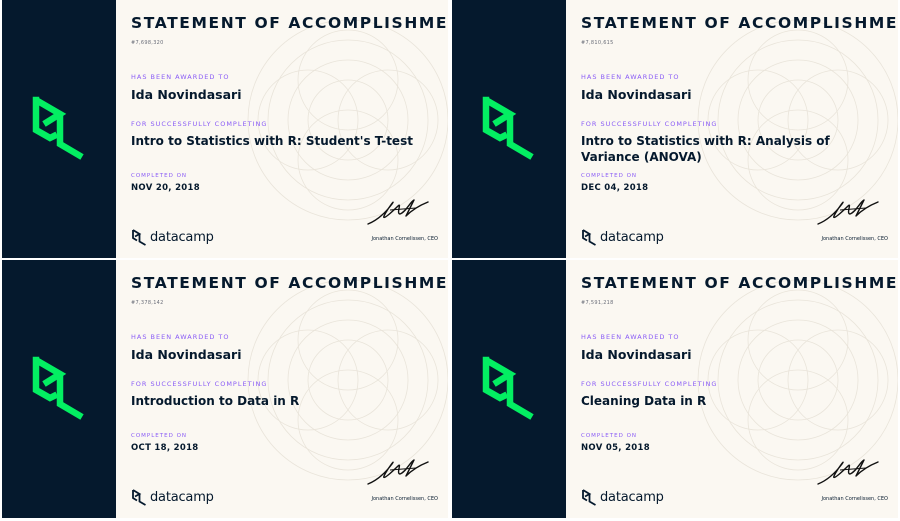  I want to click on course-title: Introduction to Data in R, so click(215, 401).